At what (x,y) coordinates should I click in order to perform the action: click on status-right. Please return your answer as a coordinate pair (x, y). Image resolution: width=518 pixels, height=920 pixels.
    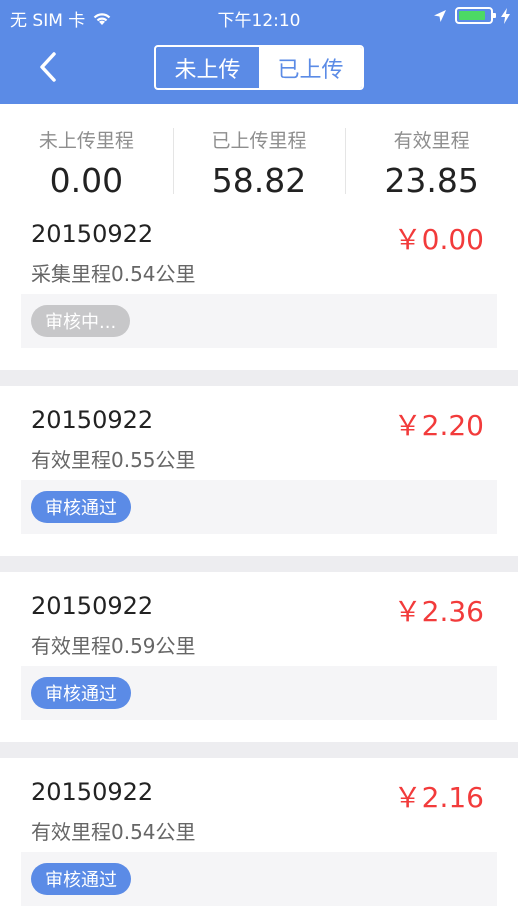
    Looking at the image, I should click on (471, 15).